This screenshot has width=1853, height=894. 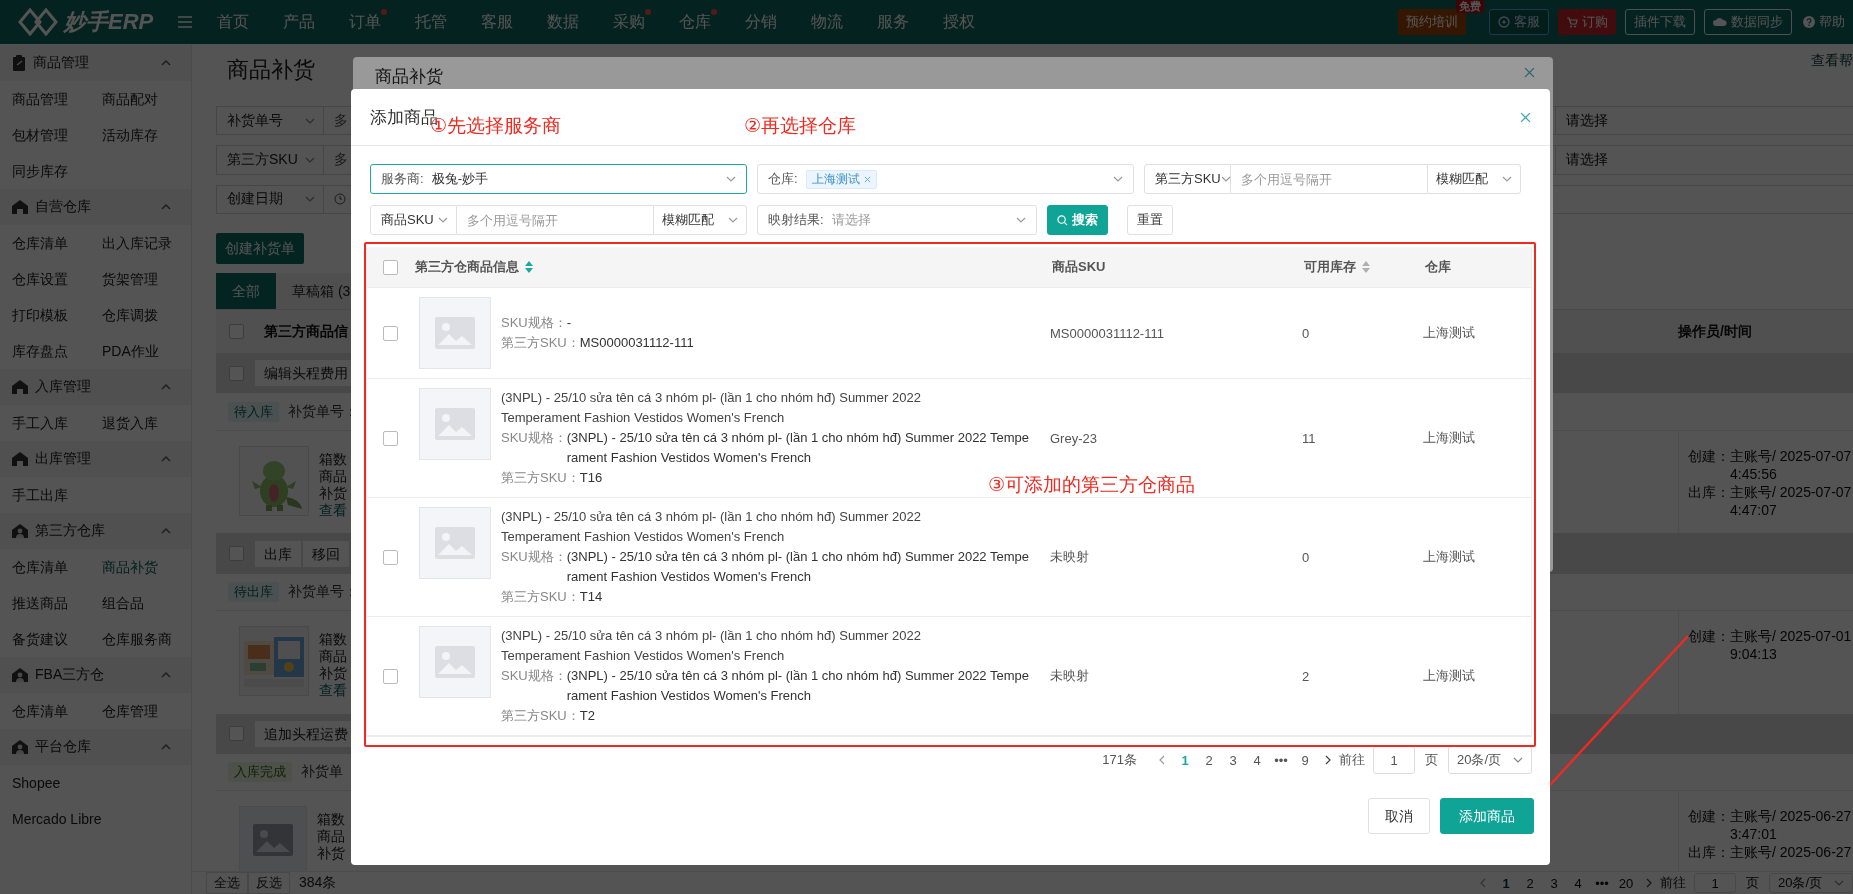 What do you see at coordinates (1107, 333) in the screenshot?
I see `product-sku: MS0000031112-111` at bounding box center [1107, 333].